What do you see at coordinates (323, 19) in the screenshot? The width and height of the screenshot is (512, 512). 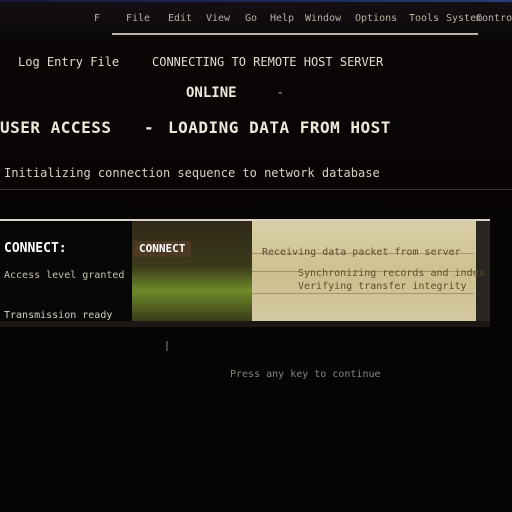 I see `menu-item: Window` at bounding box center [323, 19].